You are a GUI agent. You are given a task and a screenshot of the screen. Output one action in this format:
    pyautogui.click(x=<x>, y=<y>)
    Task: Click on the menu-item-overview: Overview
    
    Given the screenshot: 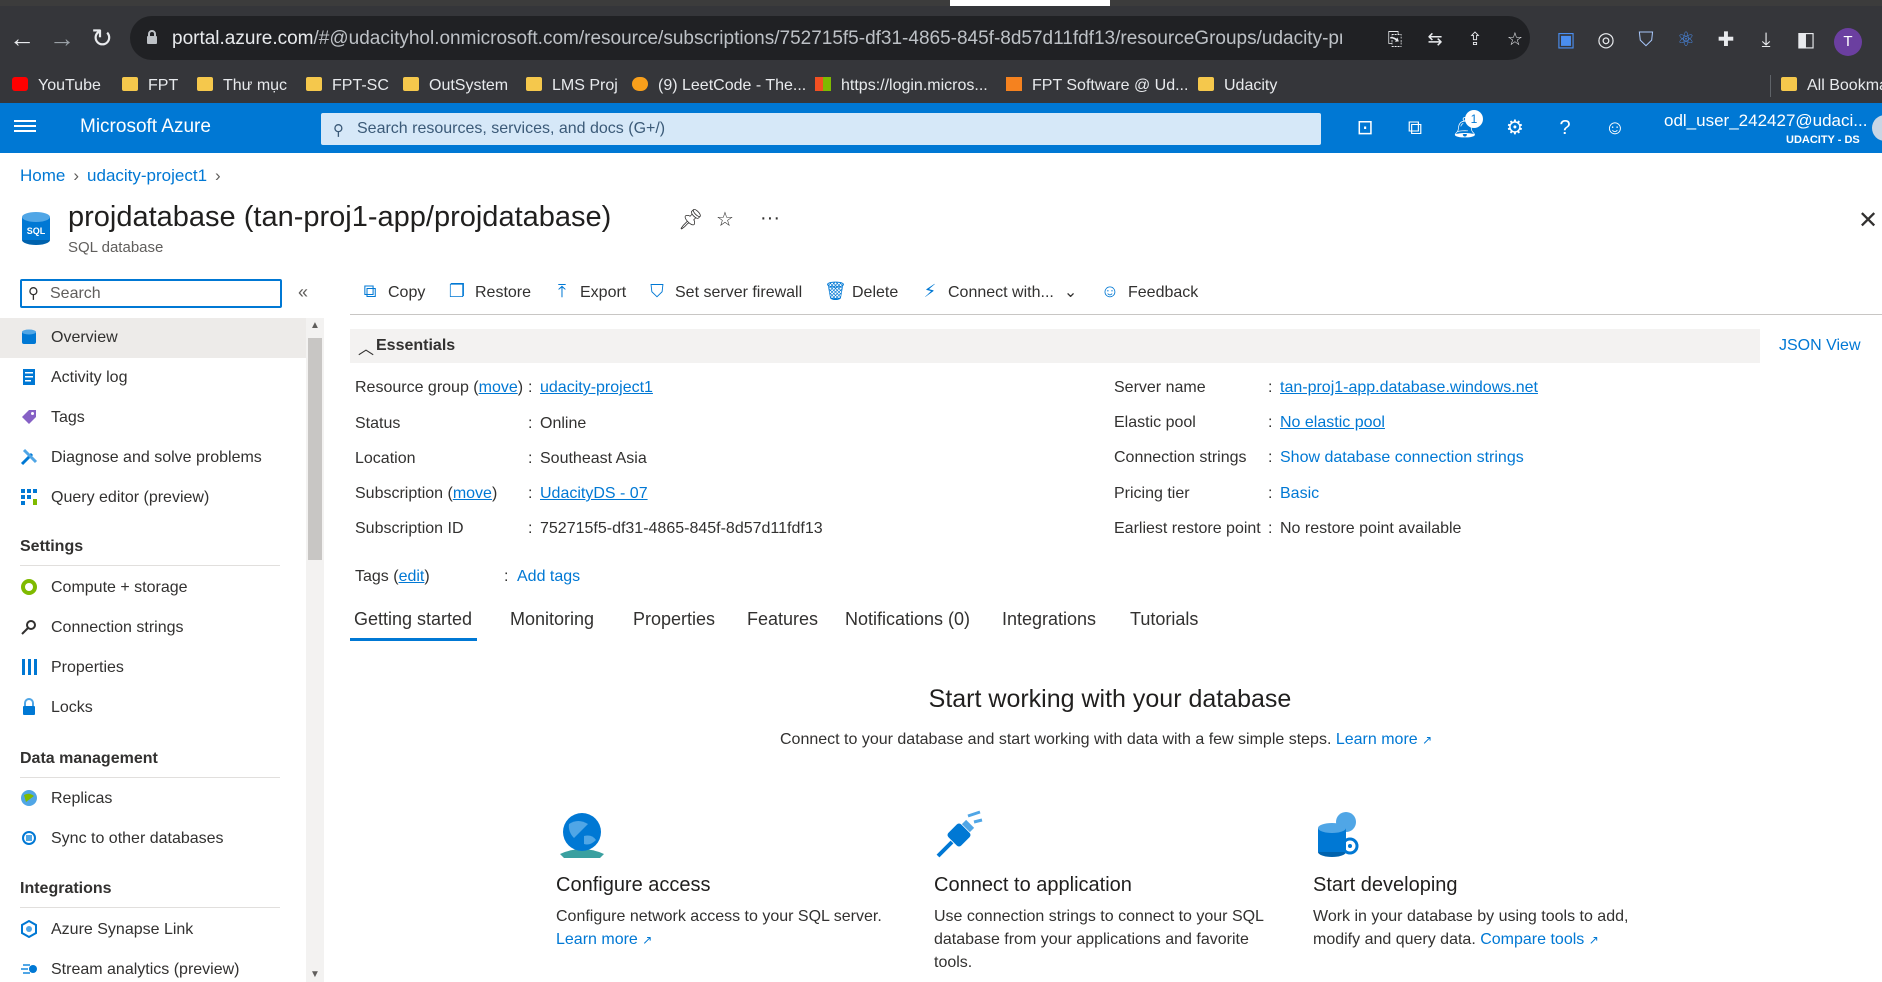 What is the action you would take?
    pyautogui.click(x=153, y=338)
    